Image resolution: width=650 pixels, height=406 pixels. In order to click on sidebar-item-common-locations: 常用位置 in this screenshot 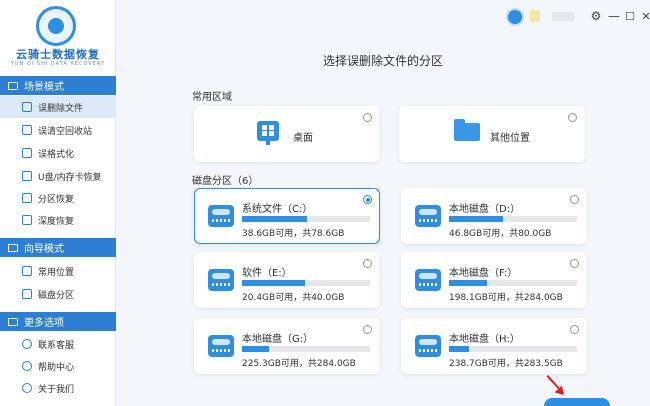, I will do `click(58, 271)`.